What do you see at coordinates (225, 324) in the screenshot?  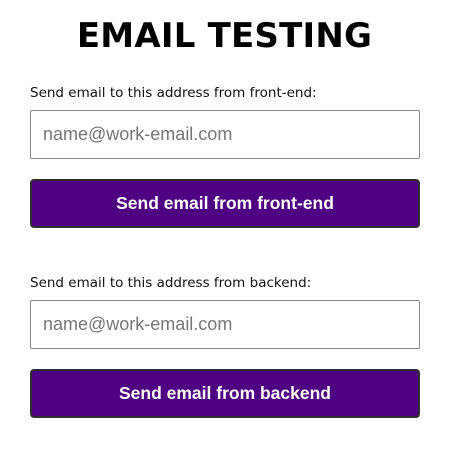 I see `backend-email-input` at bounding box center [225, 324].